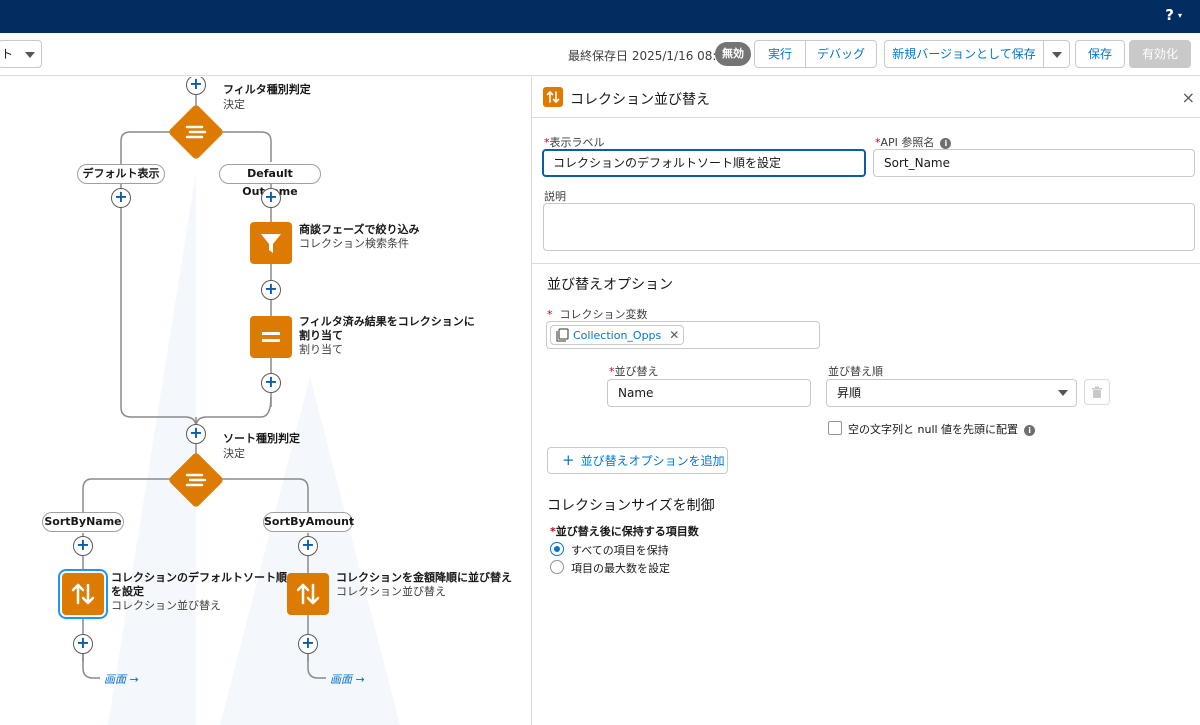 The height and width of the screenshot is (725, 1200). I want to click on sort-by-input: Name, so click(709, 393).